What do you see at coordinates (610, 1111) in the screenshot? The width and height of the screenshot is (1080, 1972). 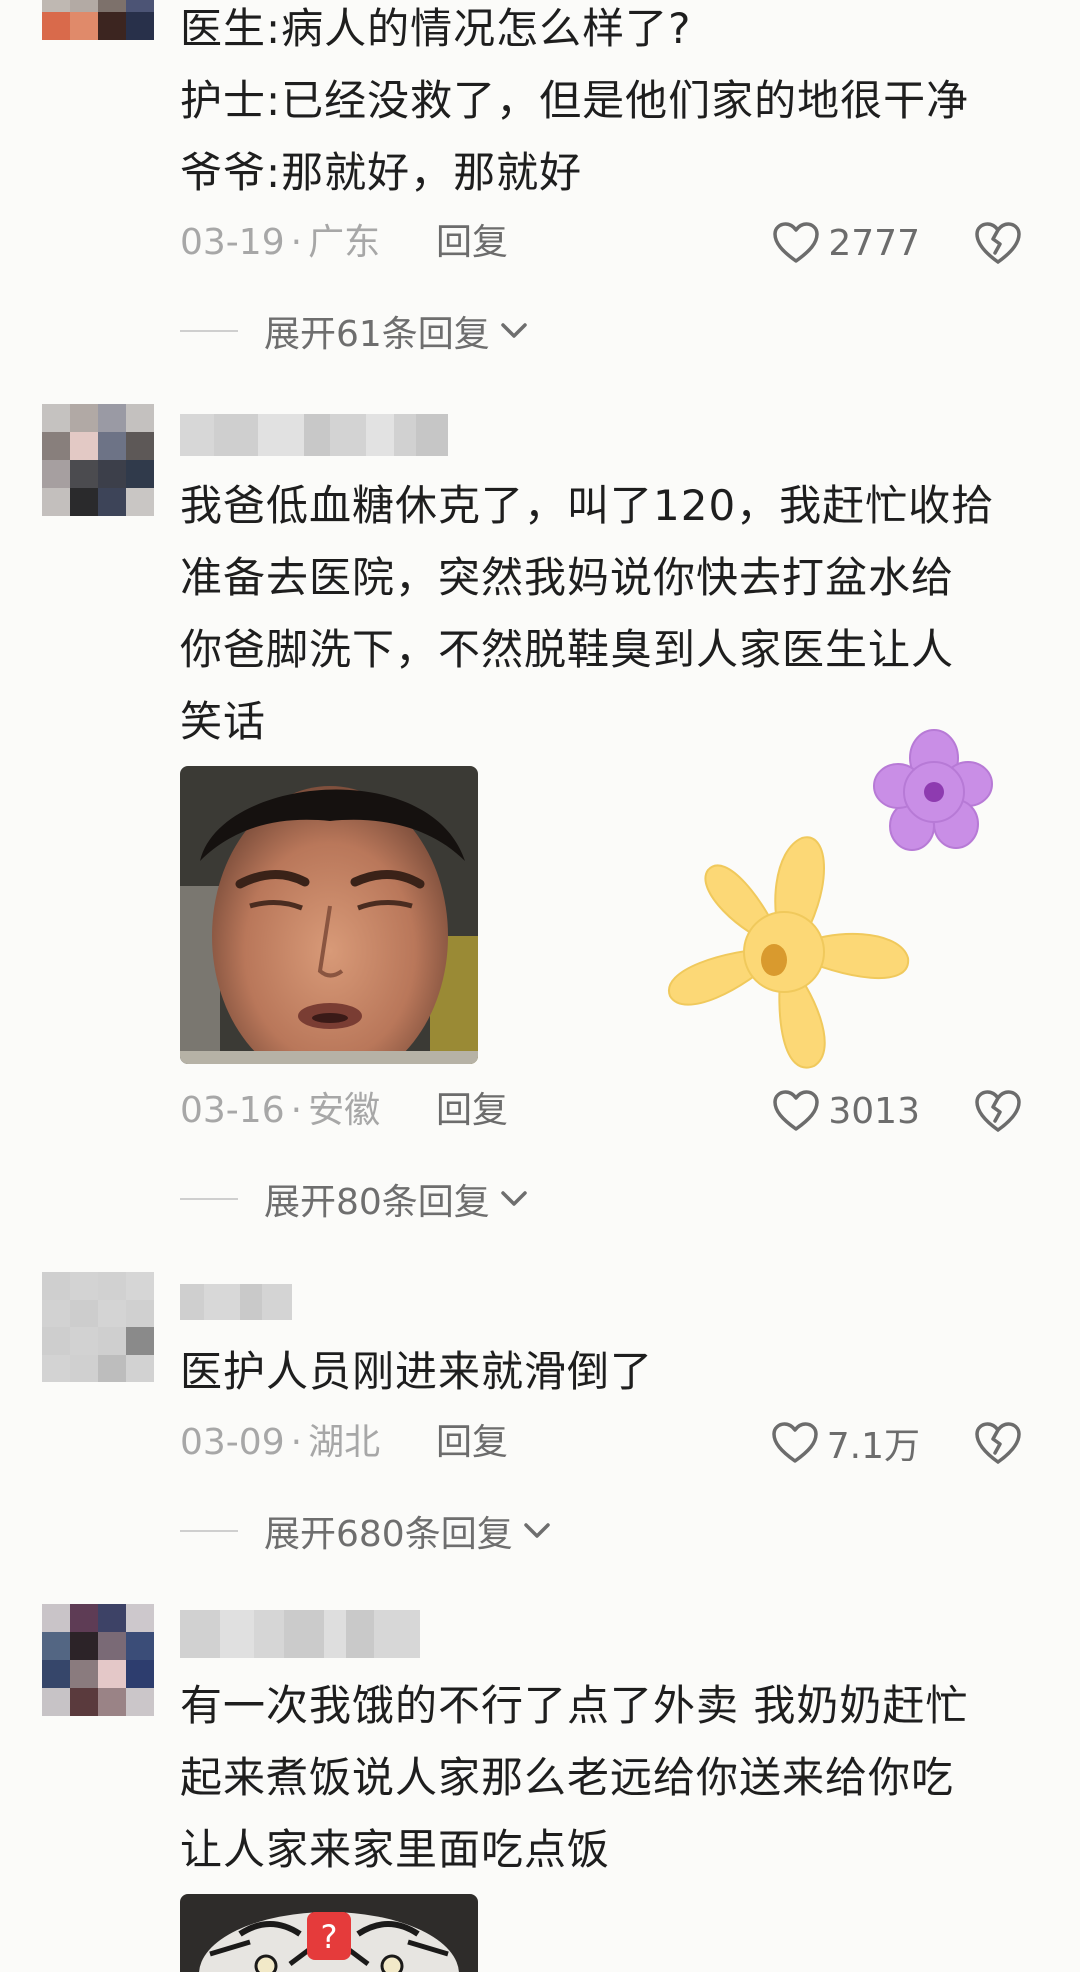 I see `comment-meta: 03-16 · 安徽 回复 3013` at bounding box center [610, 1111].